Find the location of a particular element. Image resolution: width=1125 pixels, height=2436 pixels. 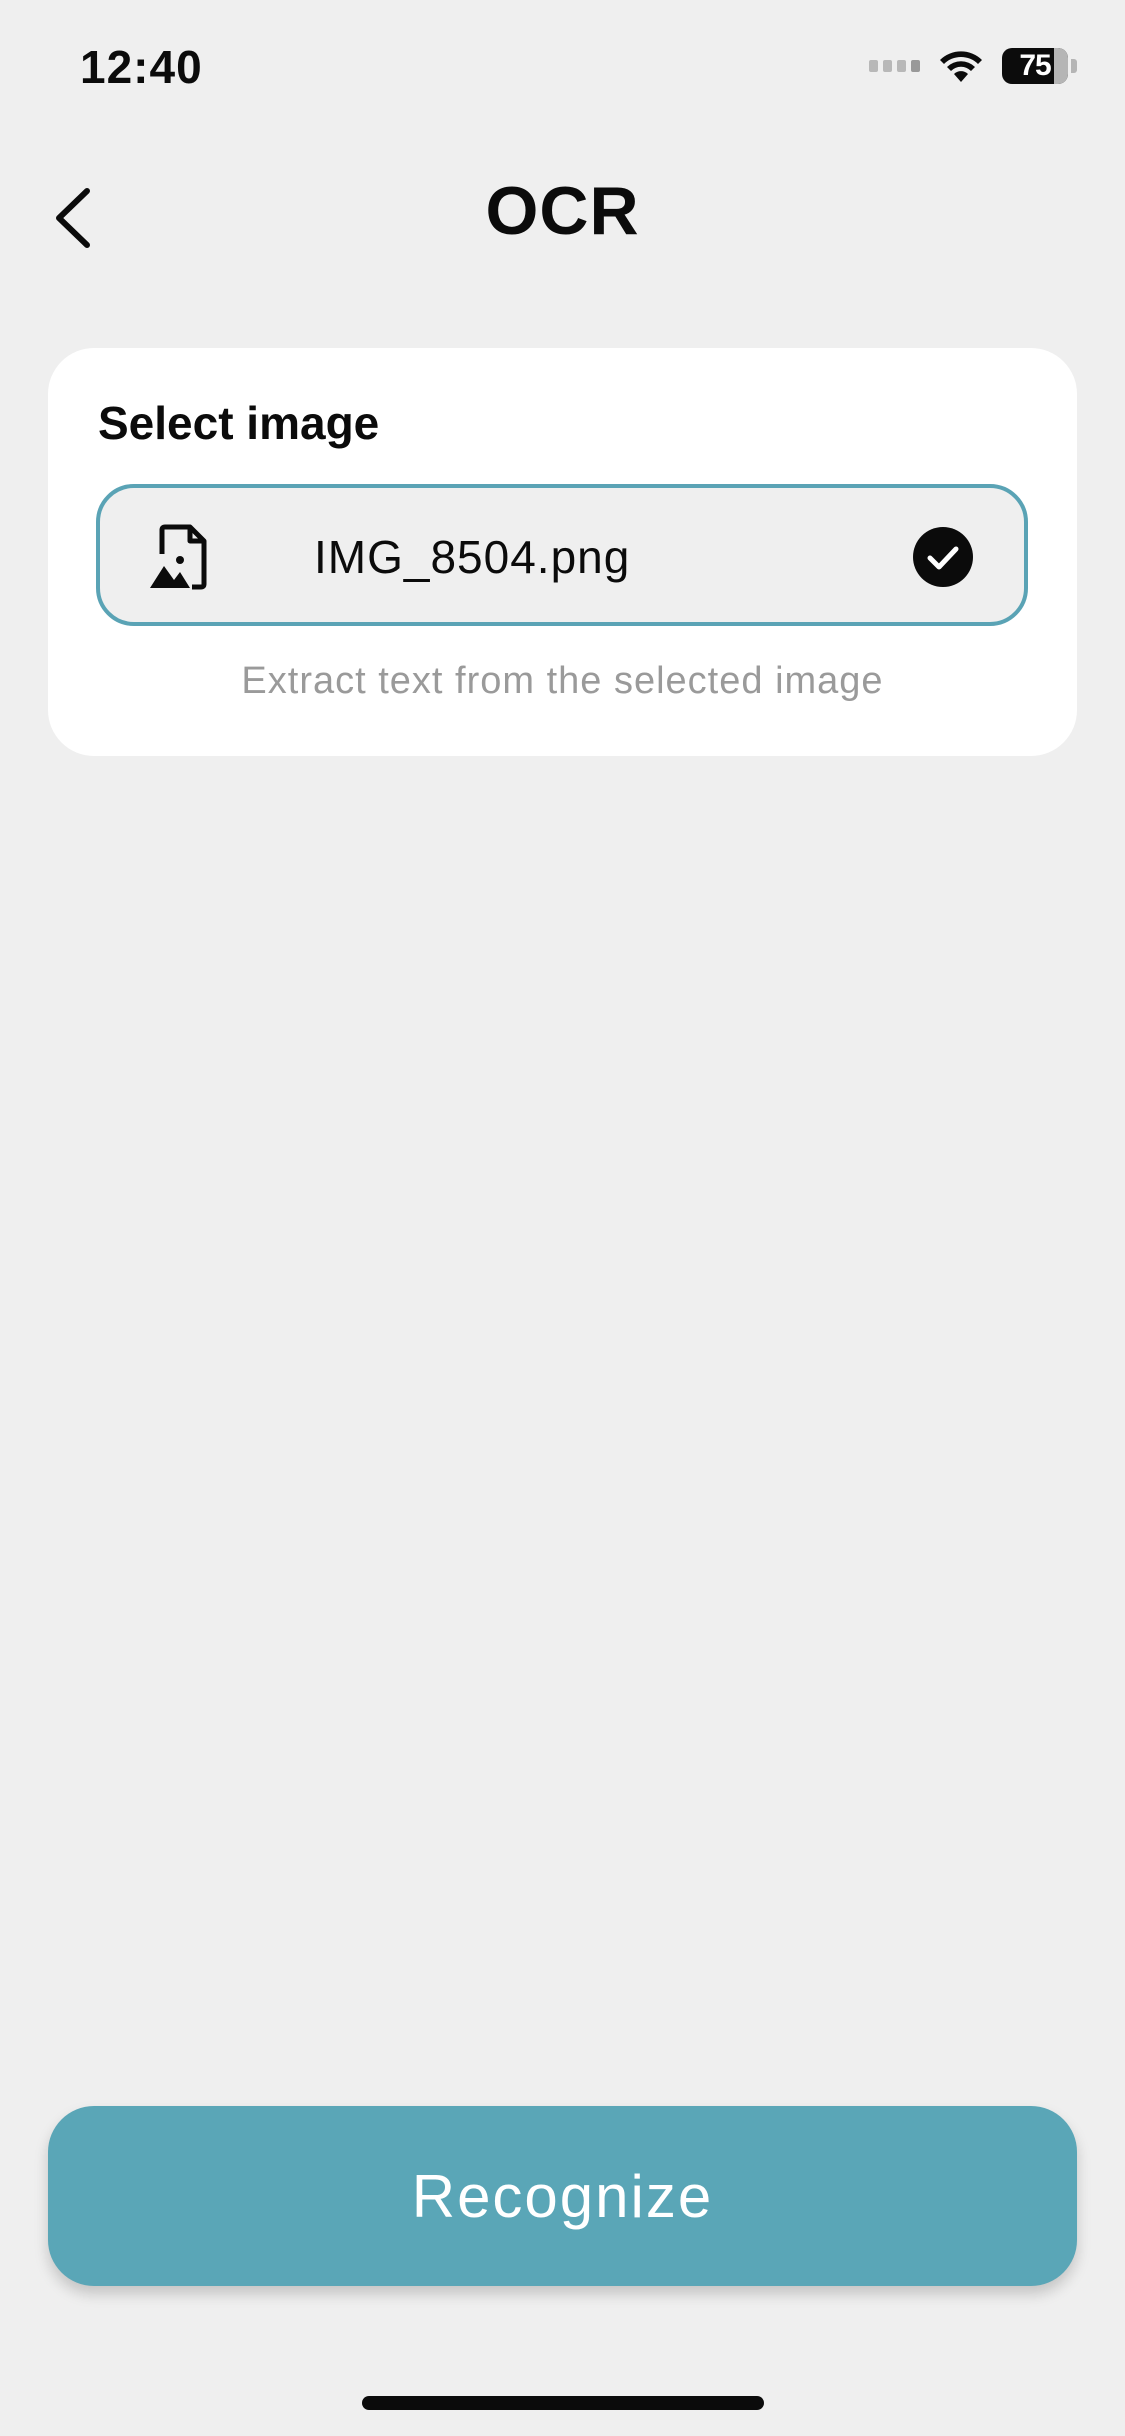

check-circle-icon is located at coordinates (943, 557).